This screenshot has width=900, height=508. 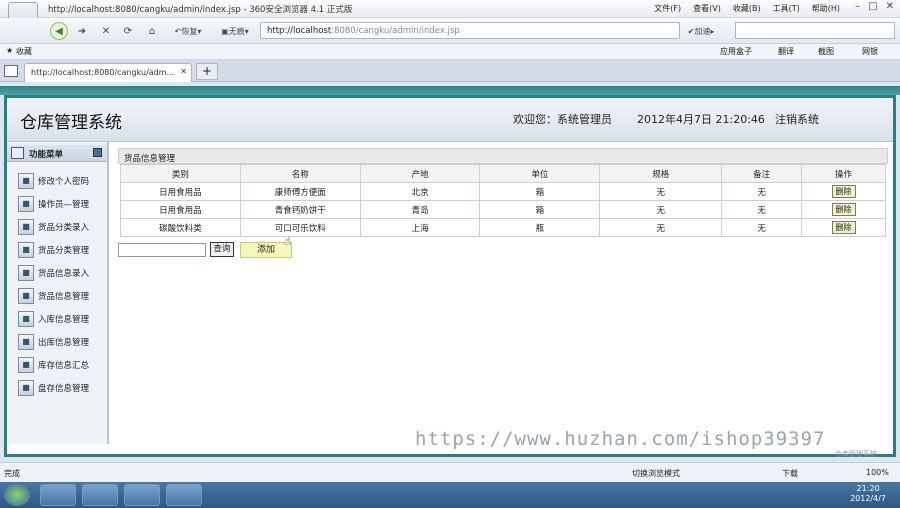 I want to click on taskbar-ie-icon, so click(x=58, y=495).